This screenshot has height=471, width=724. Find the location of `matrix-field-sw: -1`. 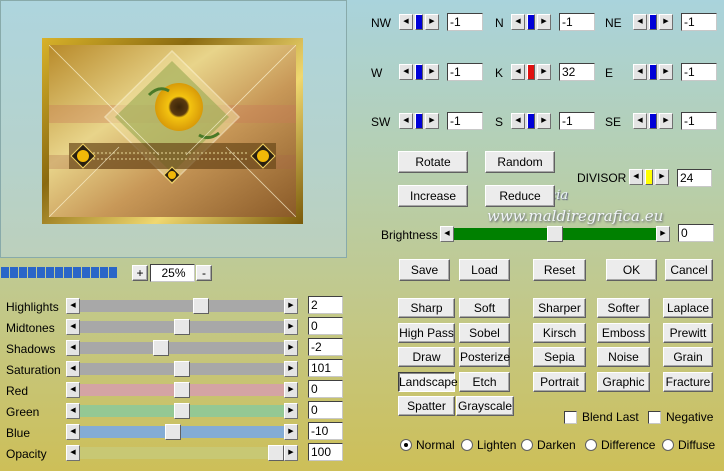

matrix-field-sw: -1 is located at coordinates (465, 121).